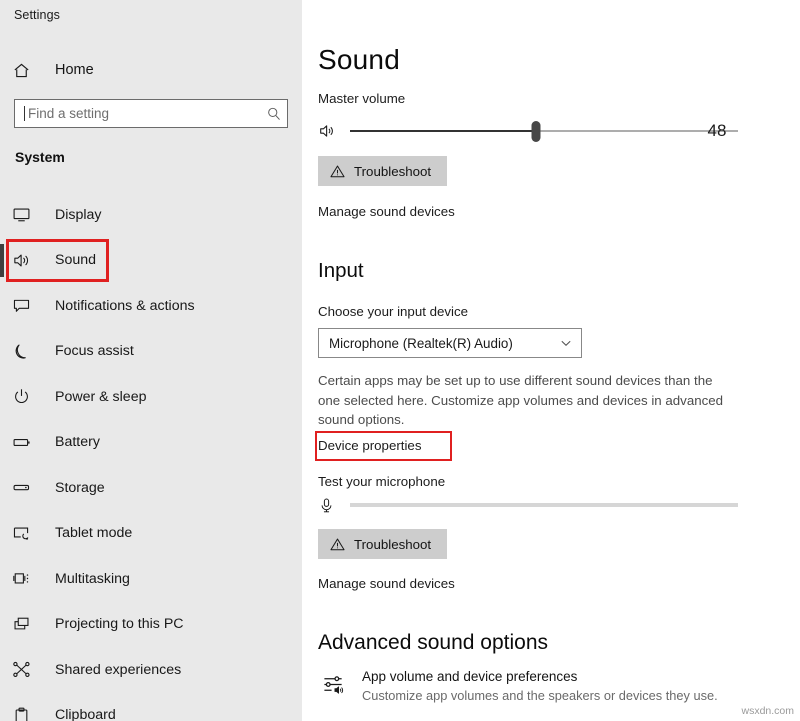 Image resolution: width=800 pixels, height=721 pixels. Describe the element at coordinates (92, 578) in the screenshot. I see `sidebar-item-label: Multitasking` at that location.